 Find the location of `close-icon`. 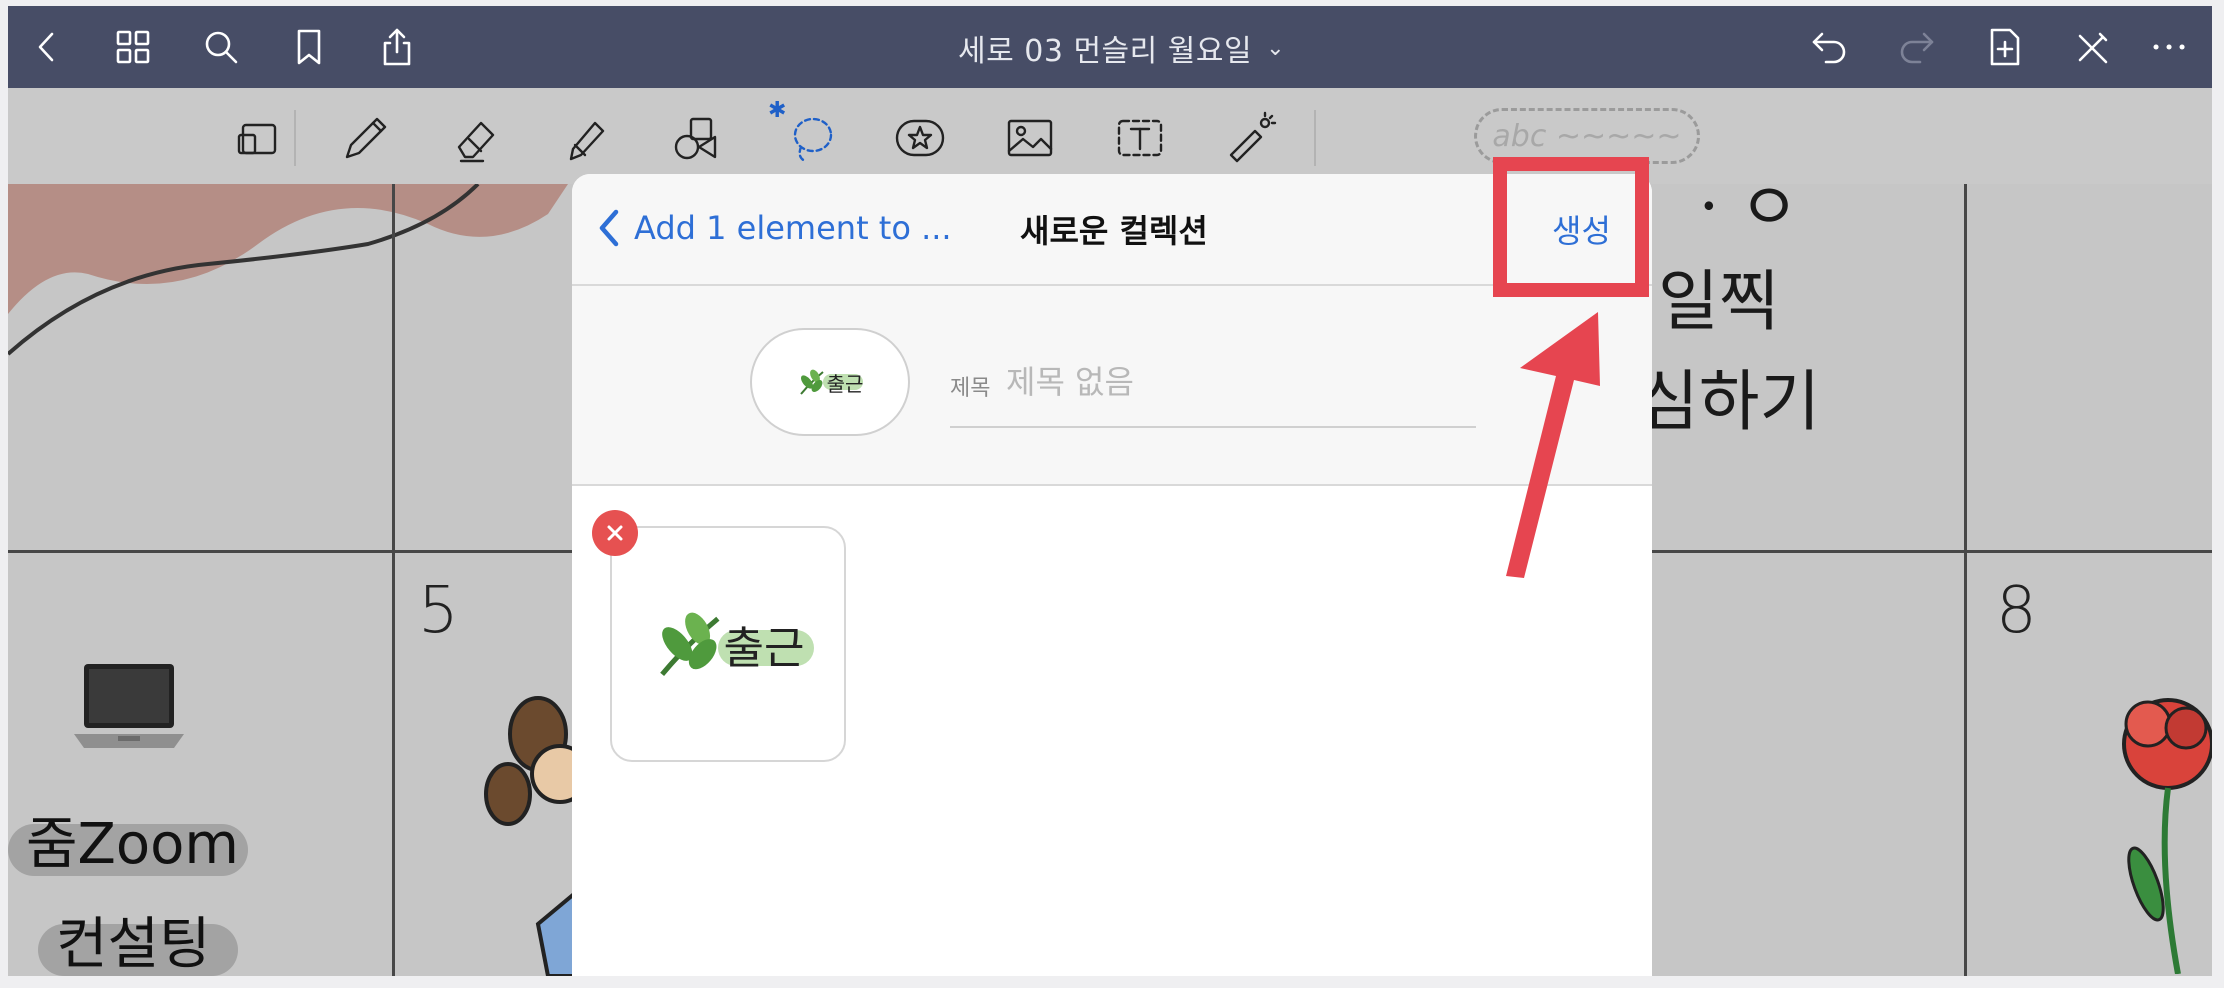

close-icon is located at coordinates (615, 533).